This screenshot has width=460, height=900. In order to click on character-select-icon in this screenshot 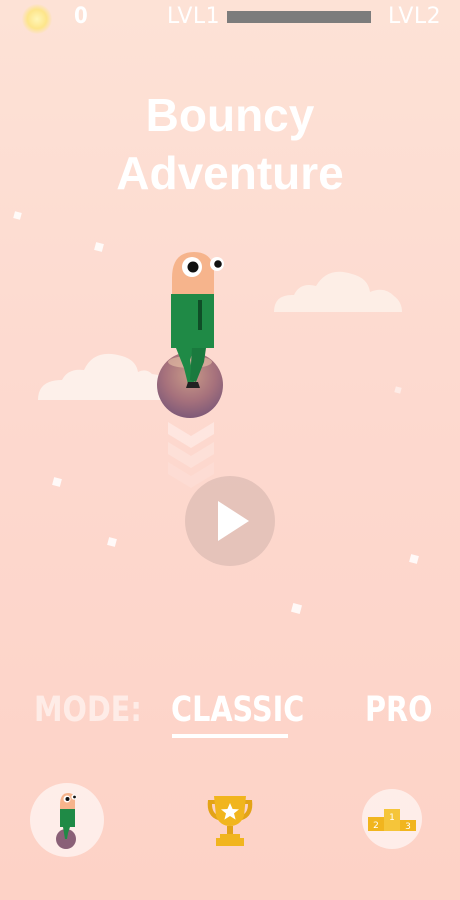, I will do `click(66, 821)`.